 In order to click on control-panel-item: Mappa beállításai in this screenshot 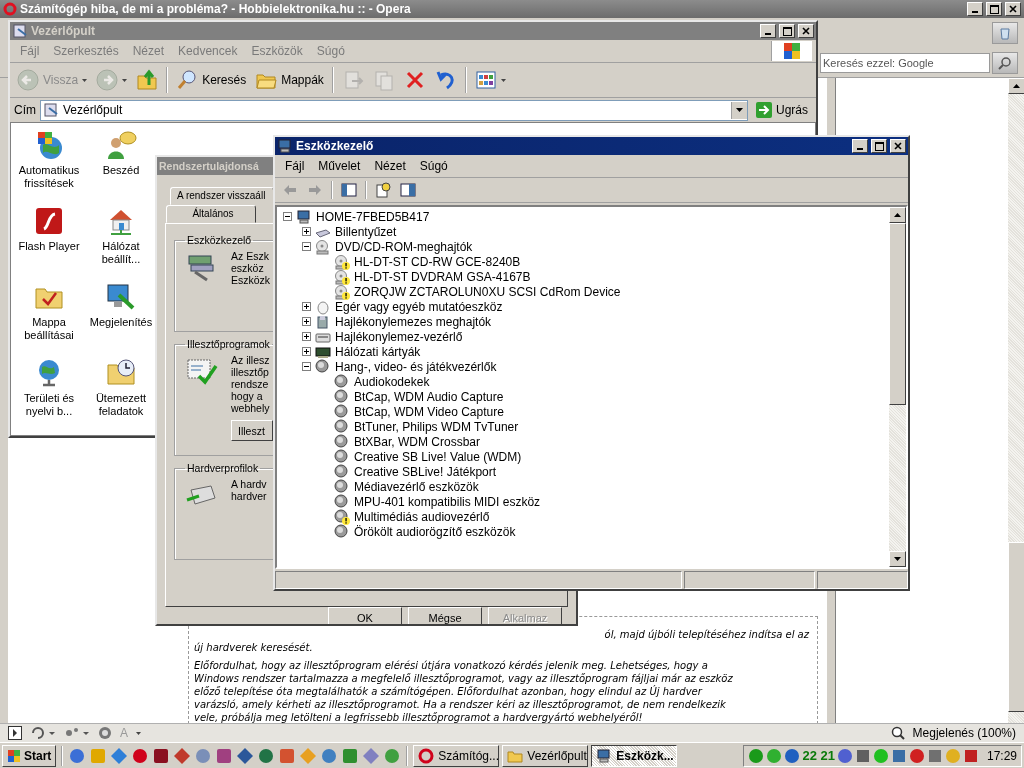, I will do `click(49, 329)`.